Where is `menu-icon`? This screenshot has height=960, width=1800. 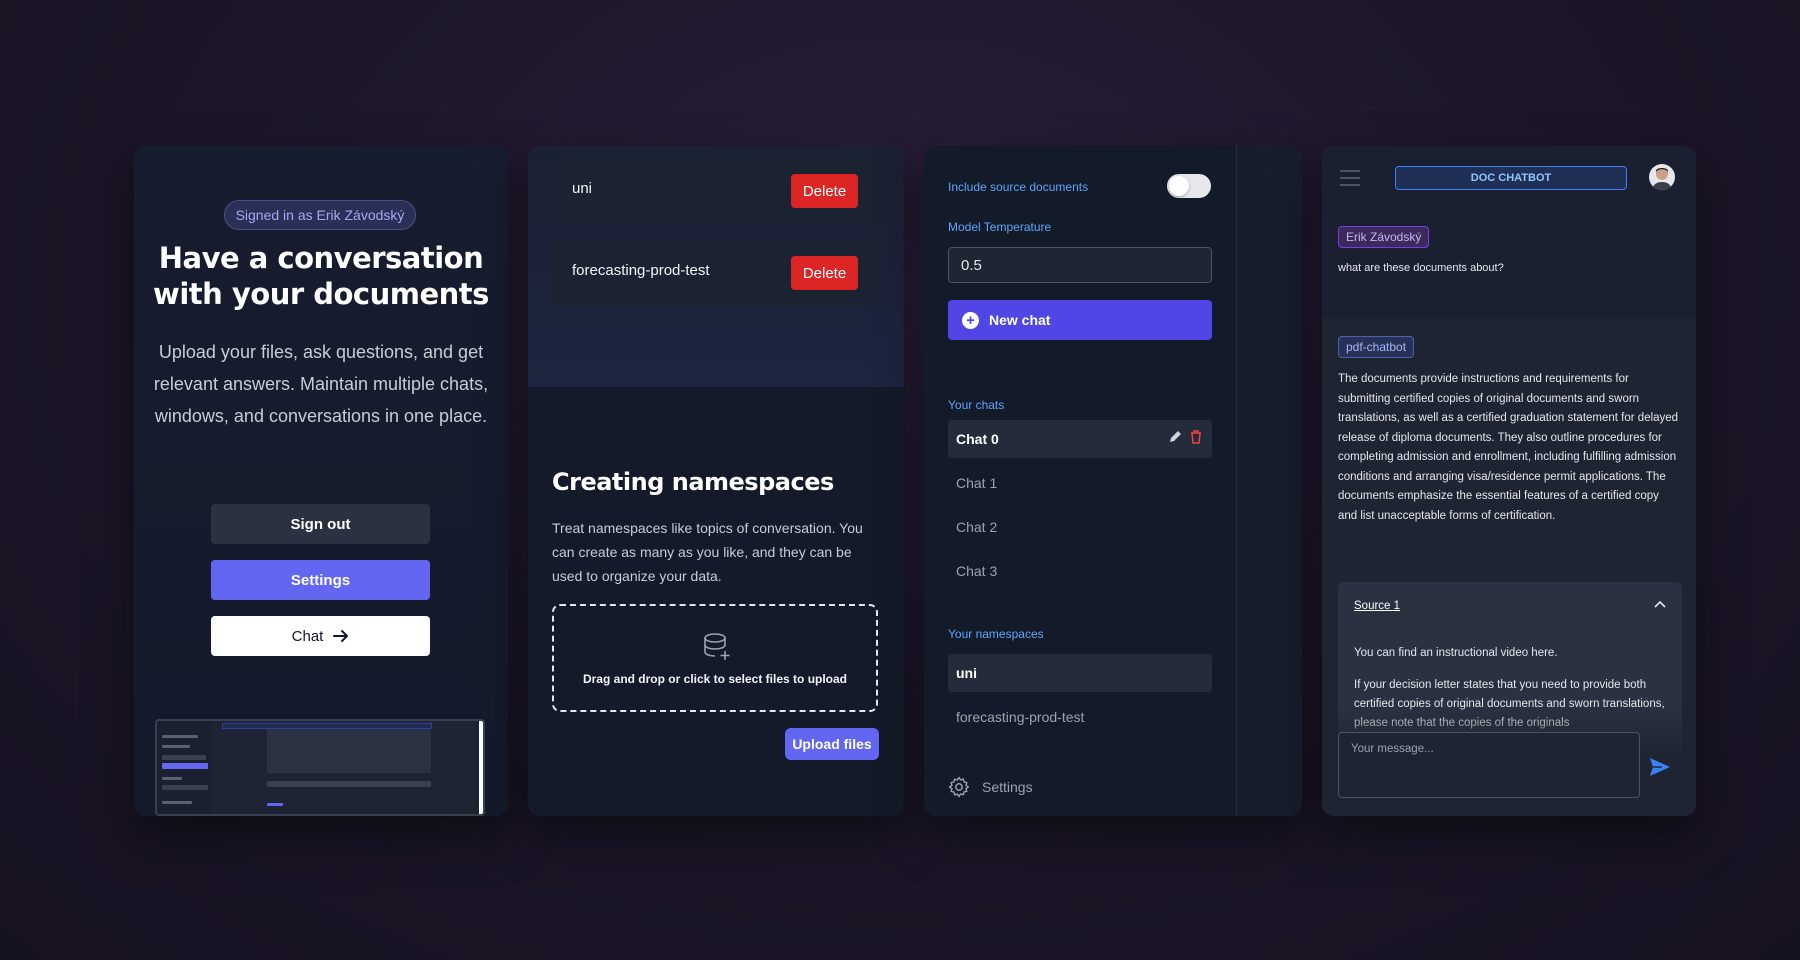
menu-icon is located at coordinates (1350, 180).